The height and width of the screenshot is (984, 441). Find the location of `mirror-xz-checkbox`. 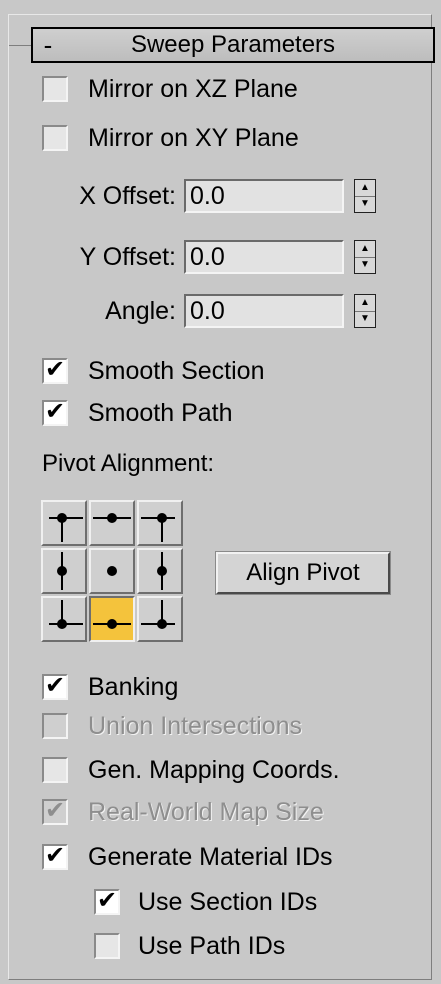

mirror-xz-checkbox is located at coordinates (55, 89).